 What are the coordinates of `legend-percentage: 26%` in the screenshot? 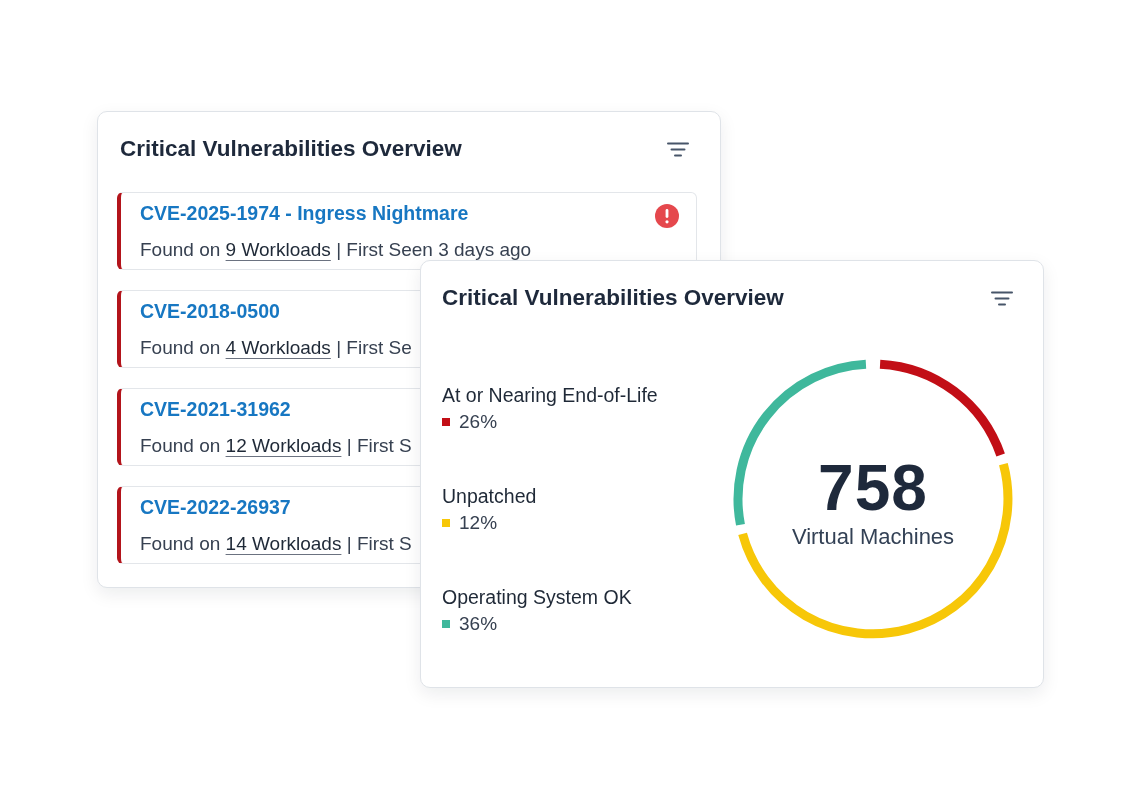 It's located at (478, 422).